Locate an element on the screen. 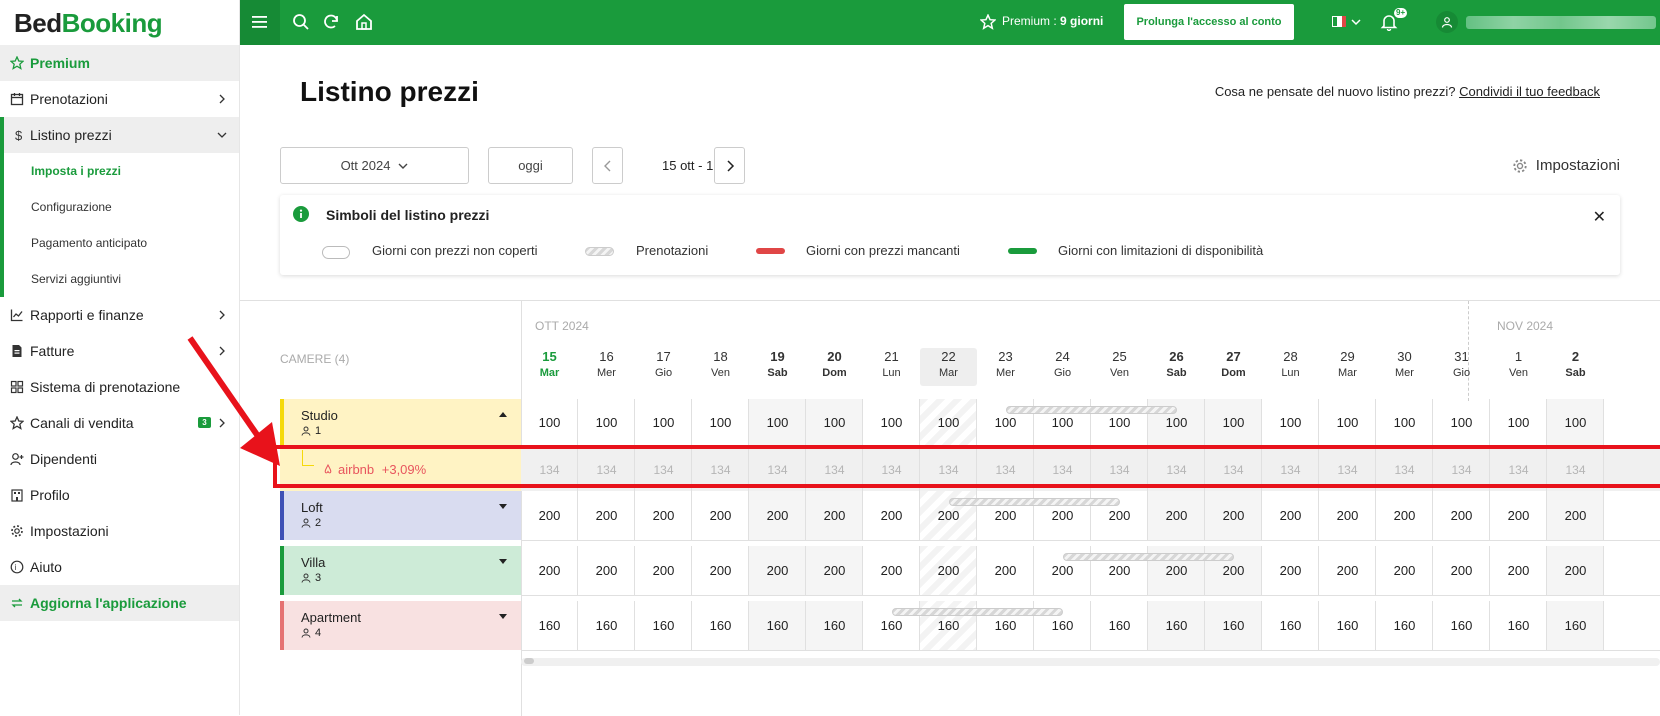 This screenshot has width=1660, height=716. collapse-triangle-icon is located at coordinates (503, 414).